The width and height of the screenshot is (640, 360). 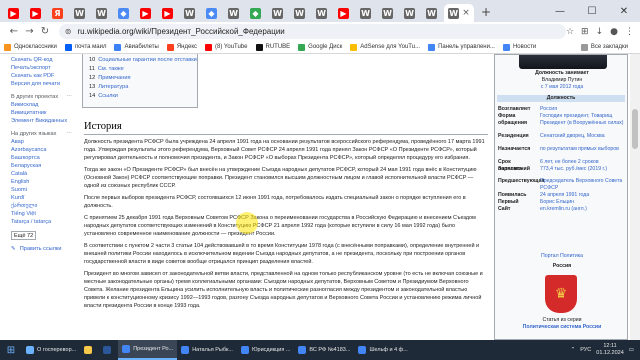 I want to click on toc-link: Ссылки, so click(x=108, y=96).